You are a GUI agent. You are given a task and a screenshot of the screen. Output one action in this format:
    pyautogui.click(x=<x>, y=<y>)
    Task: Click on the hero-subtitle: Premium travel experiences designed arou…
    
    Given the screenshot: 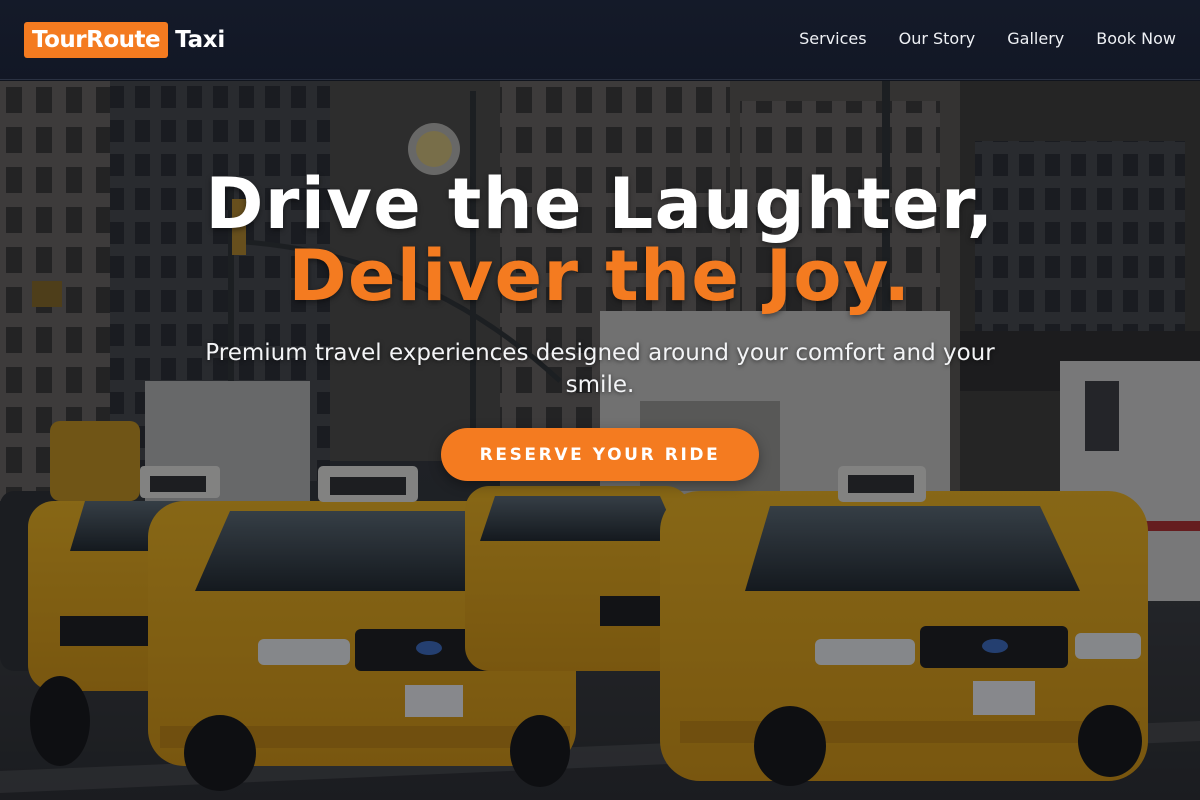 What is the action you would take?
    pyautogui.click(x=600, y=369)
    